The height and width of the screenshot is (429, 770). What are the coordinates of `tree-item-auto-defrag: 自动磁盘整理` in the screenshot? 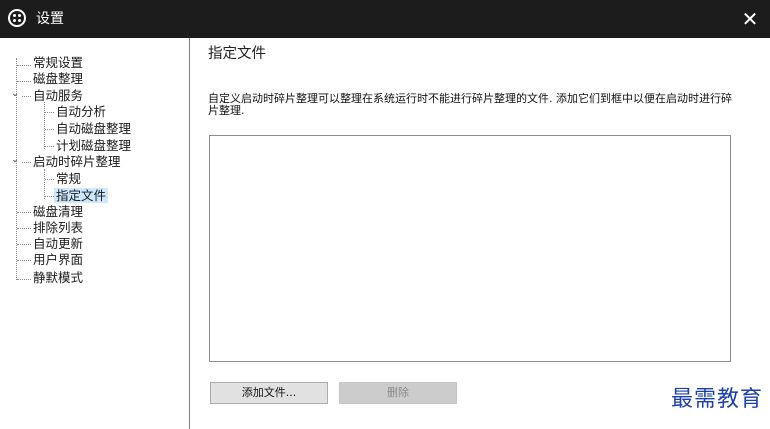 It's located at (93, 128).